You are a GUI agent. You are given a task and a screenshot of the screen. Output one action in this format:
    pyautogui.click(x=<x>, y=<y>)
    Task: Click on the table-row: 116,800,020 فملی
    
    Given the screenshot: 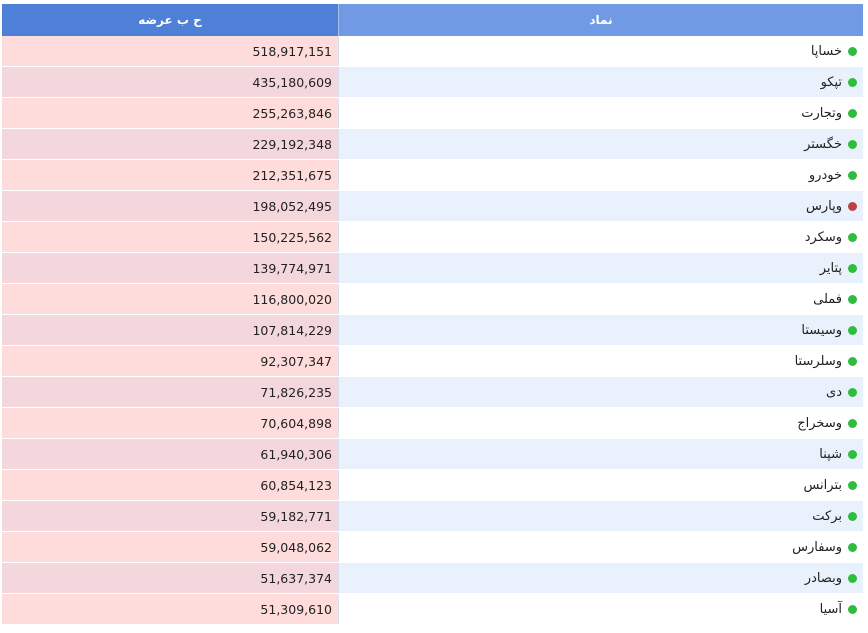 What is the action you would take?
    pyautogui.click(x=432, y=299)
    